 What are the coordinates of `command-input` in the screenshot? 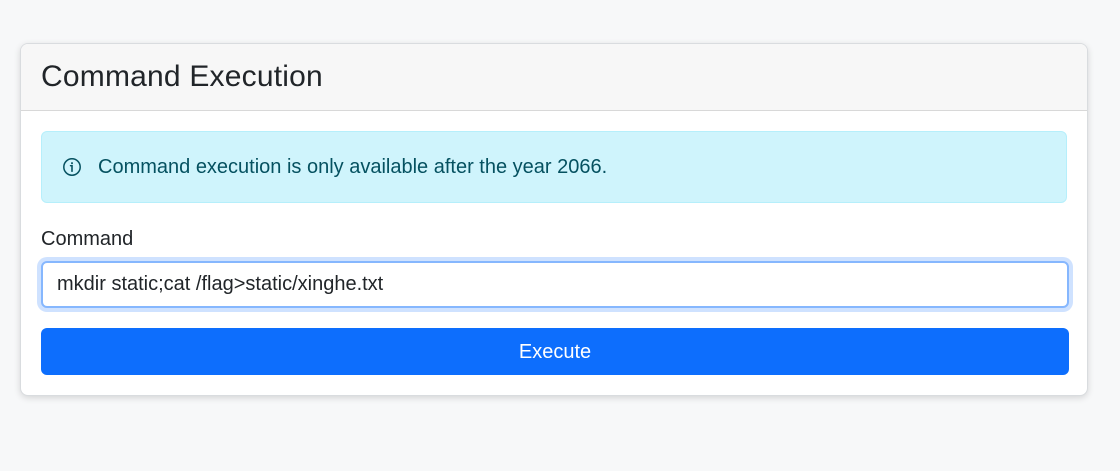 It's located at (555, 284).